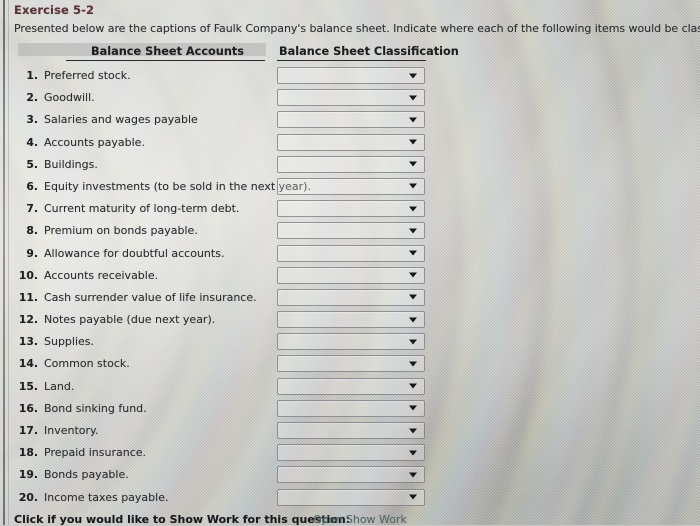  Describe the element at coordinates (32, 209) in the screenshot. I see `row-number: 7.` at that location.